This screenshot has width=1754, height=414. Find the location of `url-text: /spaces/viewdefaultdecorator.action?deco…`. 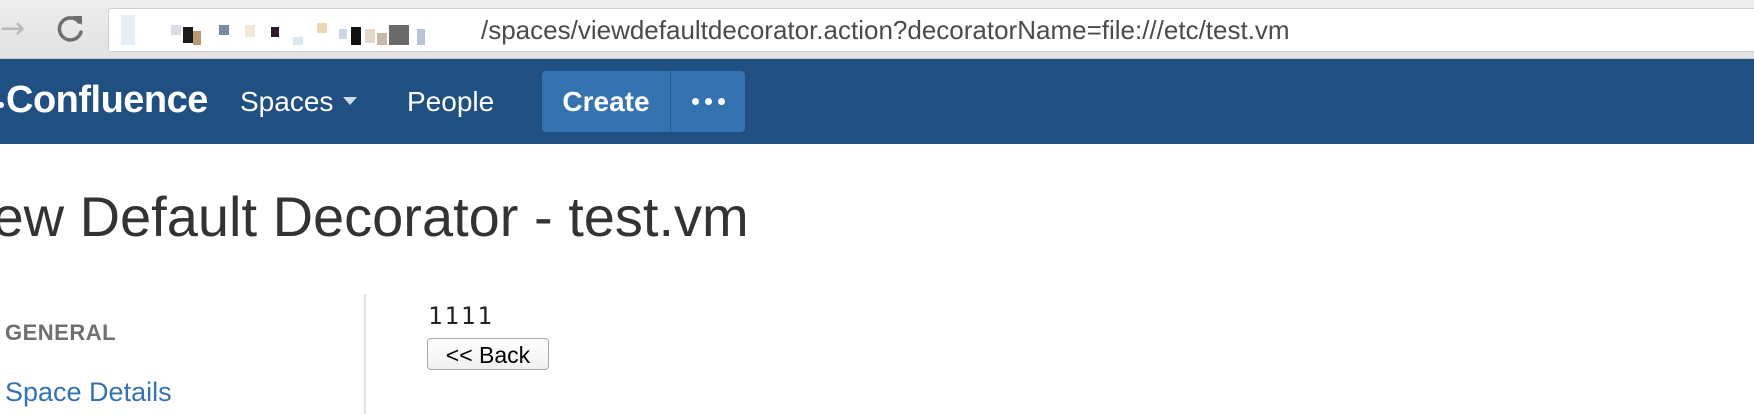

url-text: /spaces/viewdefaultdecorator.action?deco… is located at coordinates (885, 30).